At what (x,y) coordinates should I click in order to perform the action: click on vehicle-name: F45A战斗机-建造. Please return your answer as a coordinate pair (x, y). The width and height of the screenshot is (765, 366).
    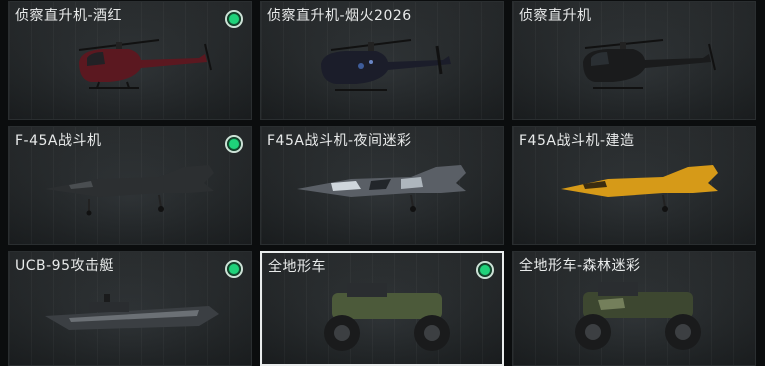
    Looking at the image, I should click on (577, 141).